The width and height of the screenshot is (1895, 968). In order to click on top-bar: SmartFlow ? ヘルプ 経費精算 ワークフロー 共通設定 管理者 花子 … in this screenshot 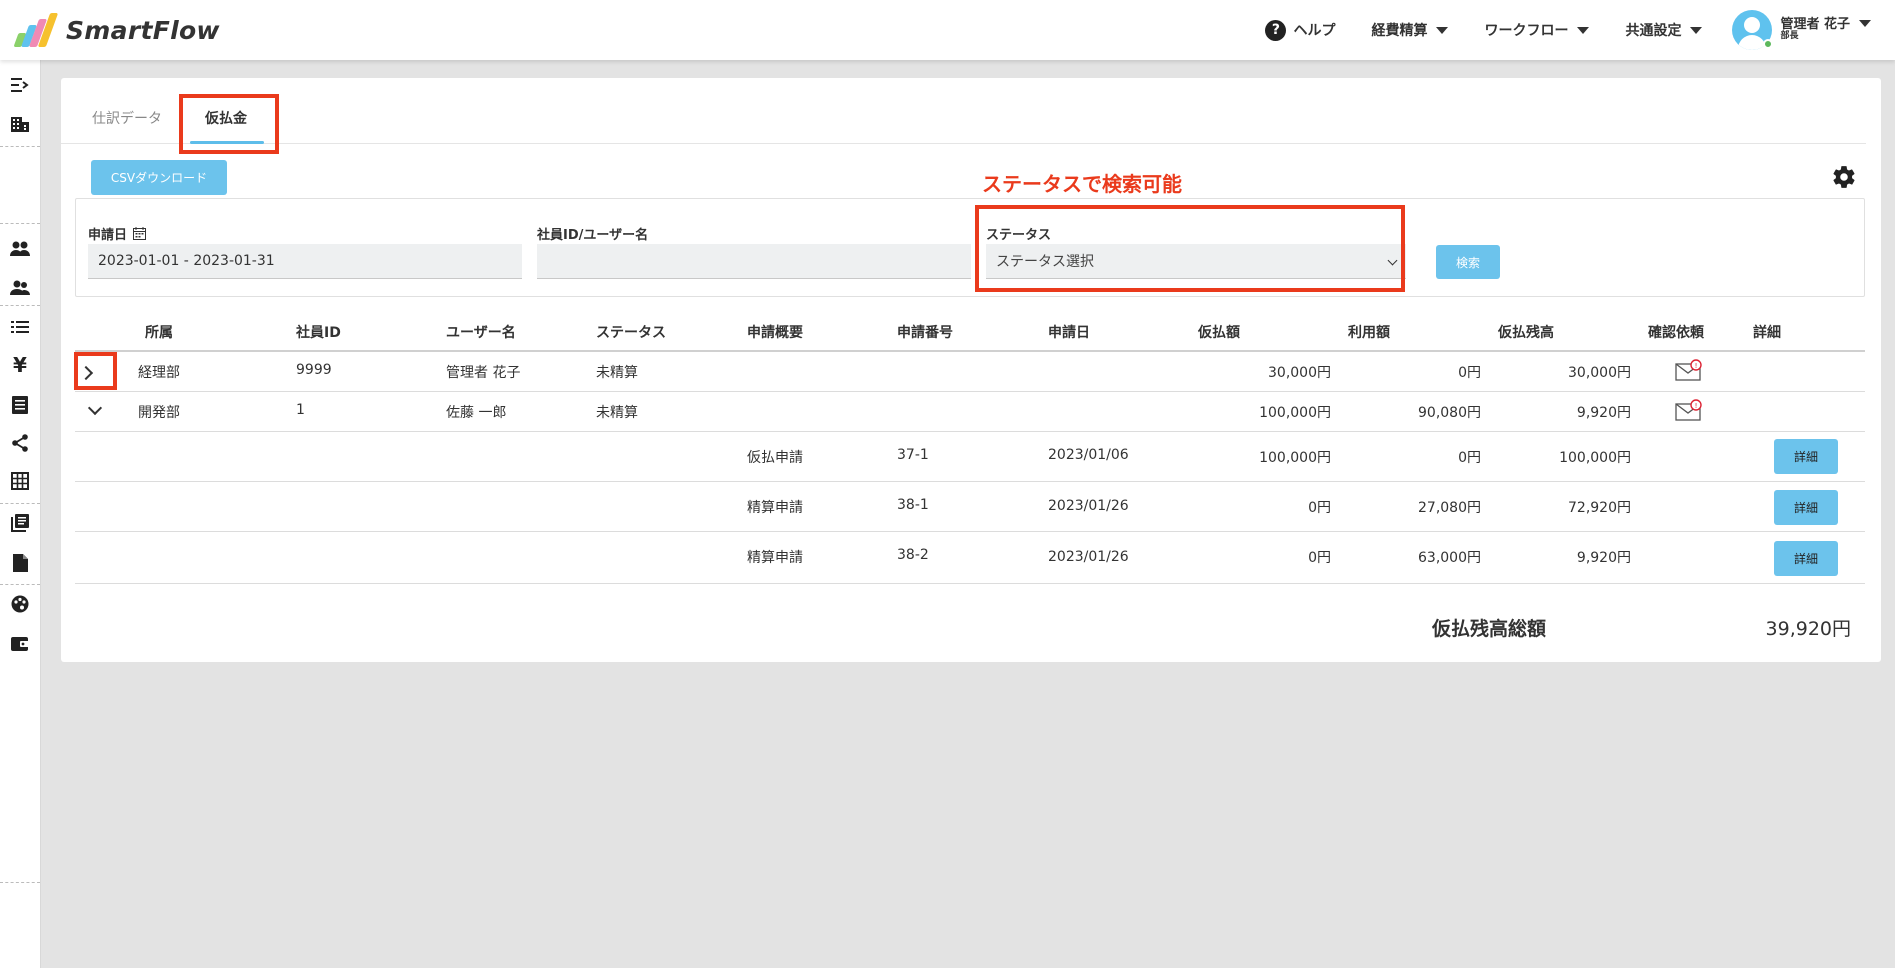, I will do `click(947, 30)`.